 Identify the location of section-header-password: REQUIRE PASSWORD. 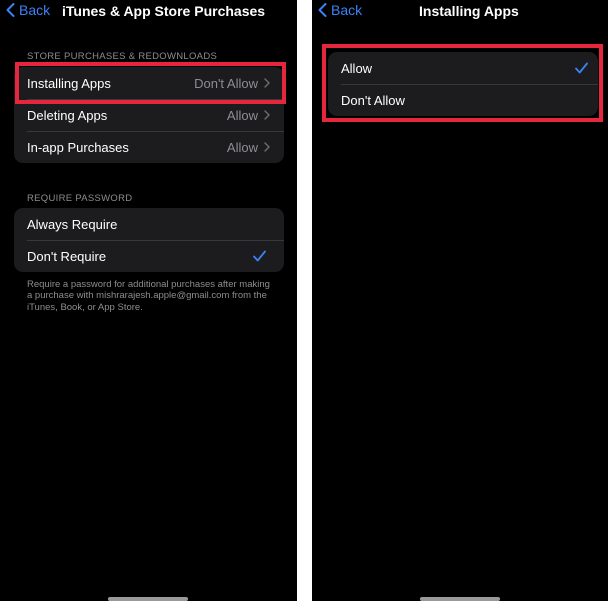
(80, 198).